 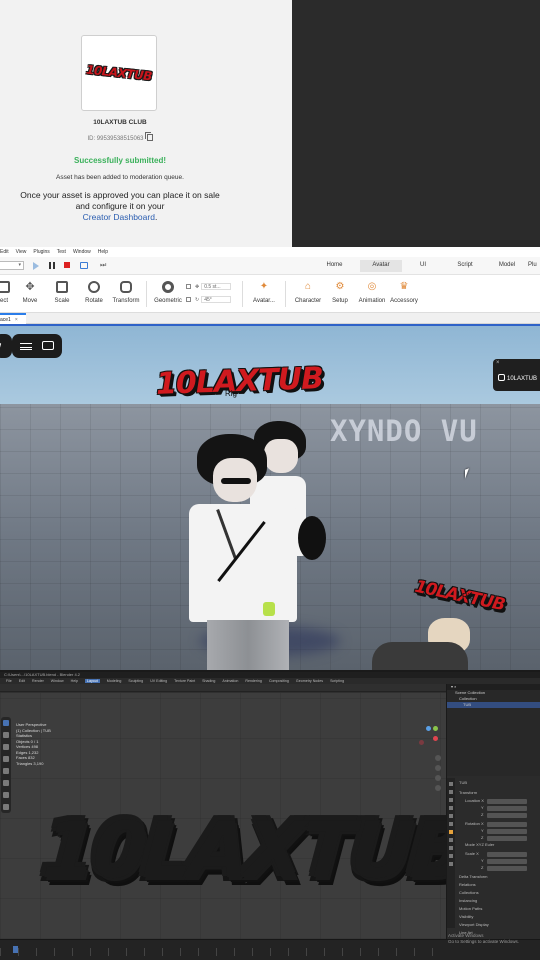 What do you see at coordinates (423, 266) in the screenshot?
I see `tab-ui: UI` at bounding box center [423, 266].